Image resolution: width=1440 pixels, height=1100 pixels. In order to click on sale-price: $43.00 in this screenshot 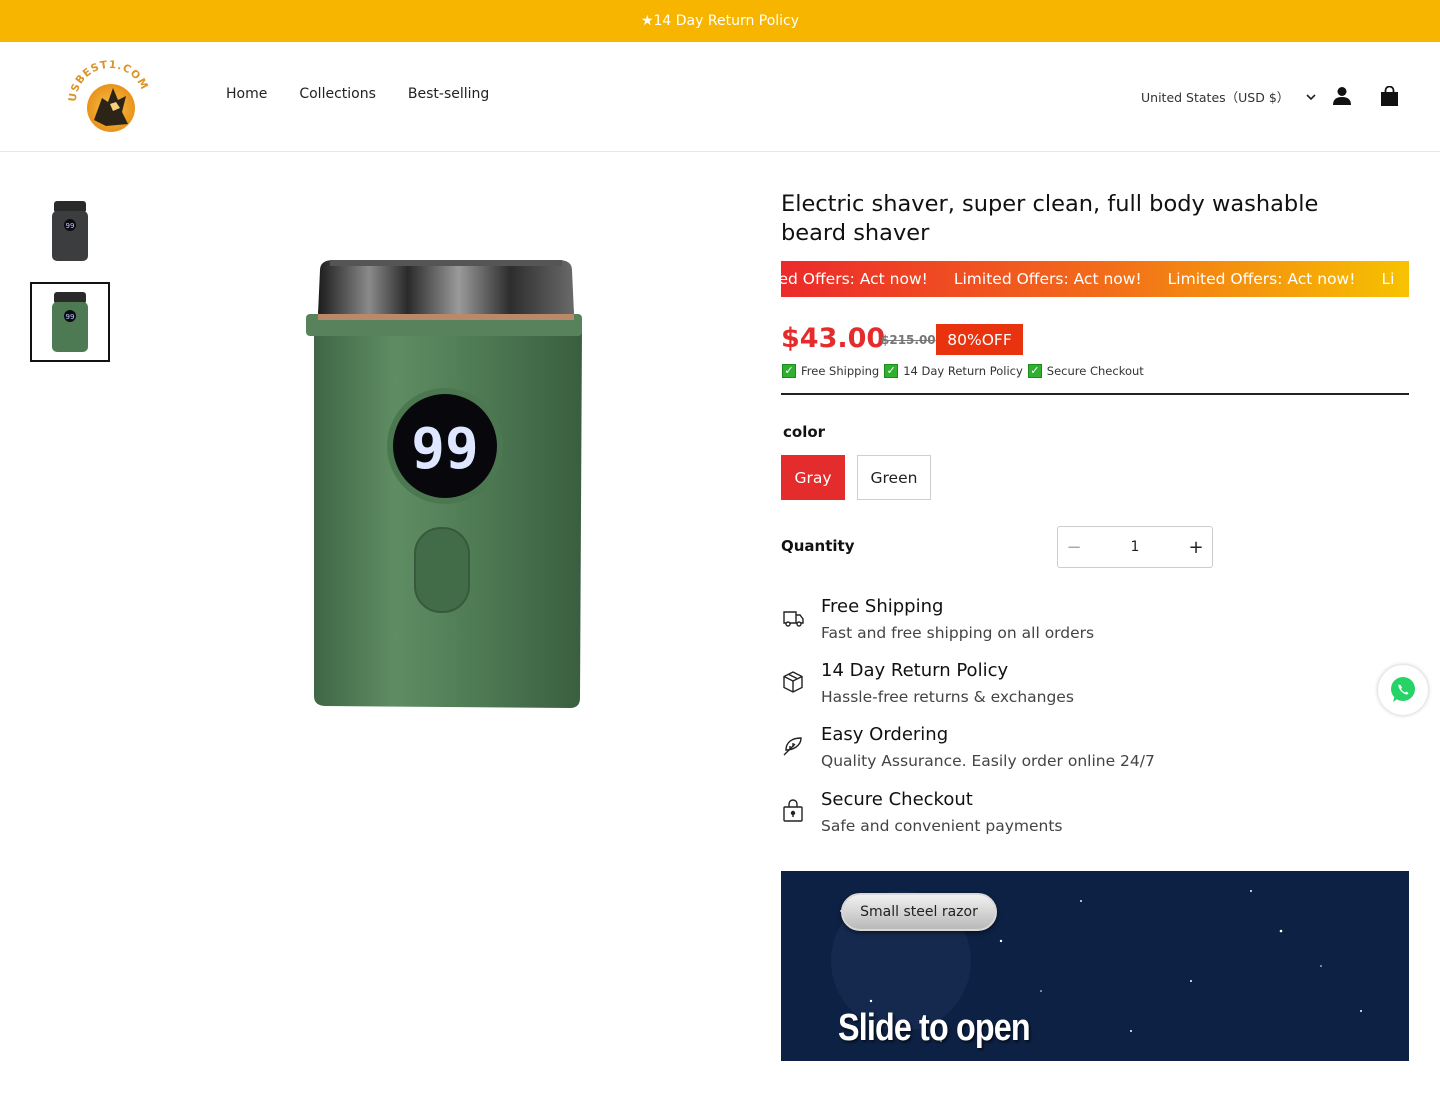, I will do `click(833, 338)`.